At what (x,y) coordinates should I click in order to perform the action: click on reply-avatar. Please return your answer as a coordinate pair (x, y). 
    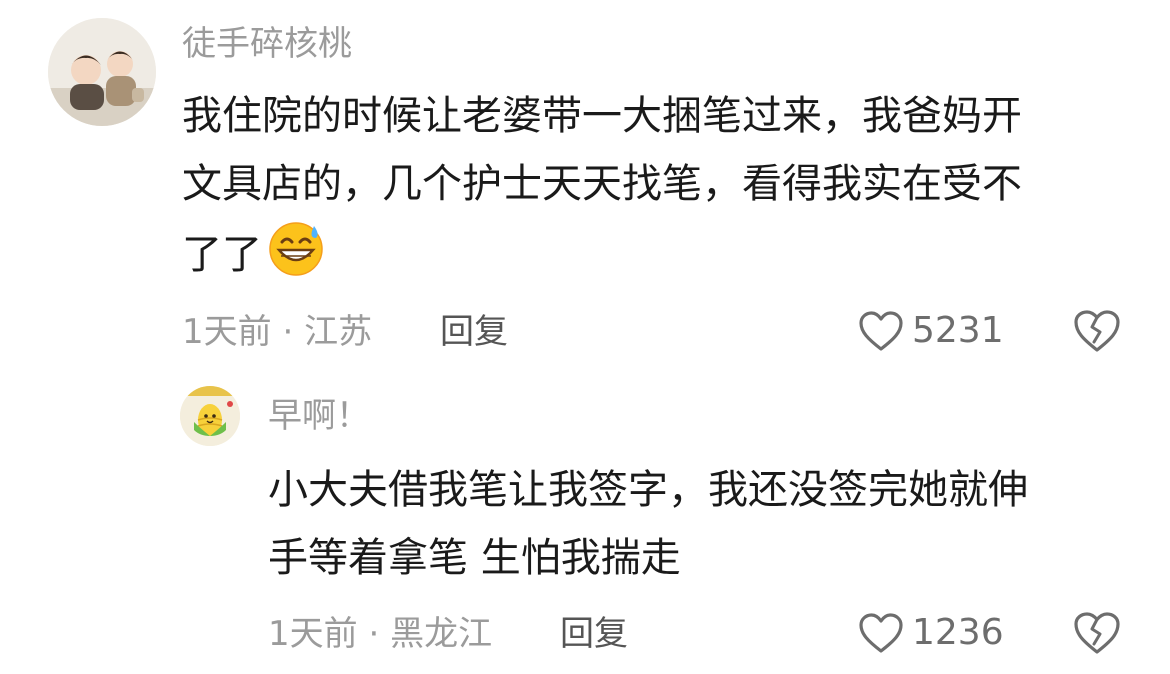
    Looking at the image, I should click on (210, 416).